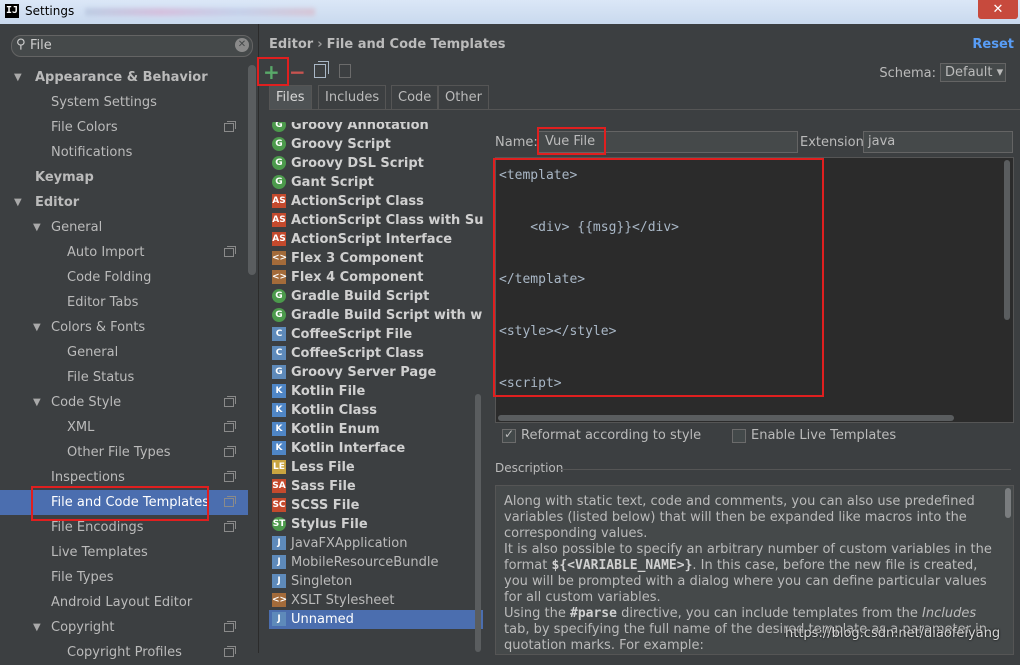 This screenshot has height=665, width=1020. Describe the element at coordinates (124, 427) in the screenshot. I see `tree-item: XML` at that location.